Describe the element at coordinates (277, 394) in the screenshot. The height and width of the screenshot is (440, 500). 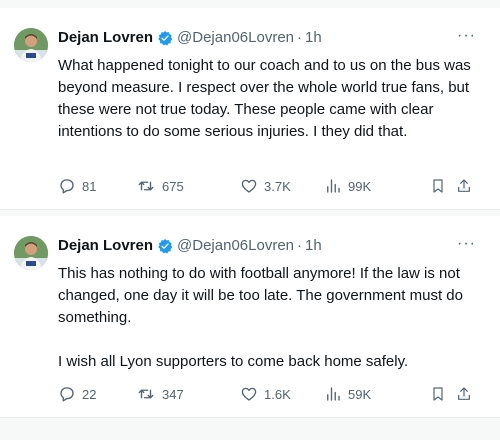
I see `like-count: 1.6K` at that location.